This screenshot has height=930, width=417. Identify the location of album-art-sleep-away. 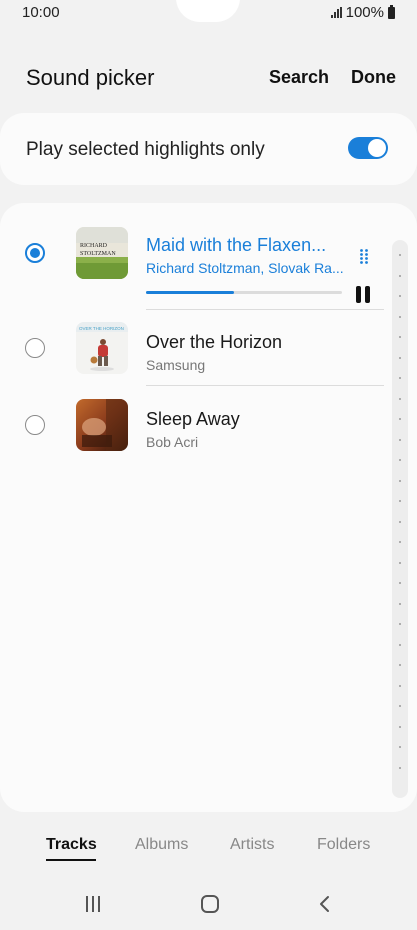
(102, 425).